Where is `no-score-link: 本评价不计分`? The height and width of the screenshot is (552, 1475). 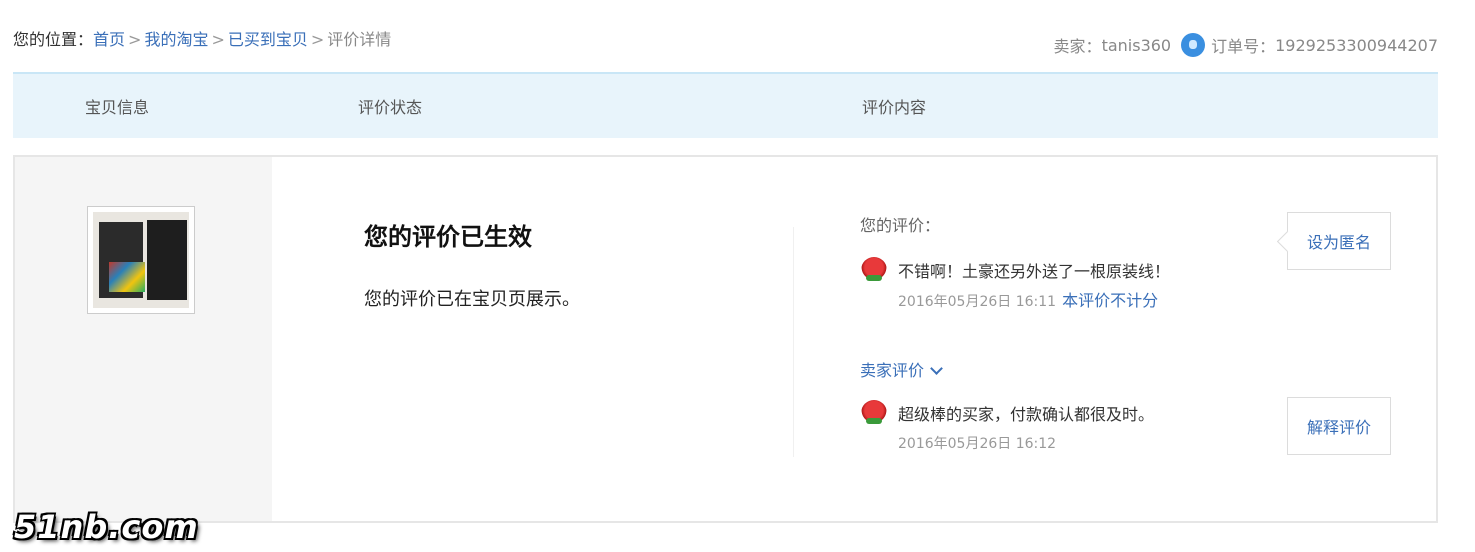
no-score-link: 本评价不计分 is located at coordinates (1110, 300).